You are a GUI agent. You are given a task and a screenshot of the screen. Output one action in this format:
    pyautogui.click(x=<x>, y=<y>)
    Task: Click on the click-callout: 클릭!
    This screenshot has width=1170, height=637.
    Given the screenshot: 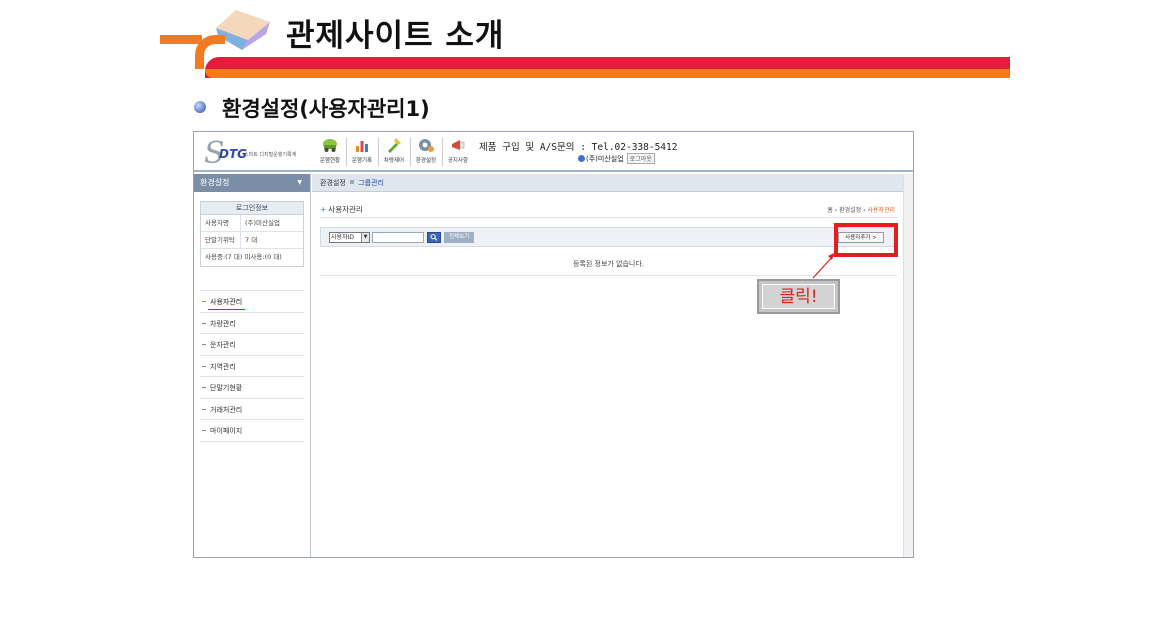 What is the action you would take?
    pyautogui.click(x=798, y=296)
    